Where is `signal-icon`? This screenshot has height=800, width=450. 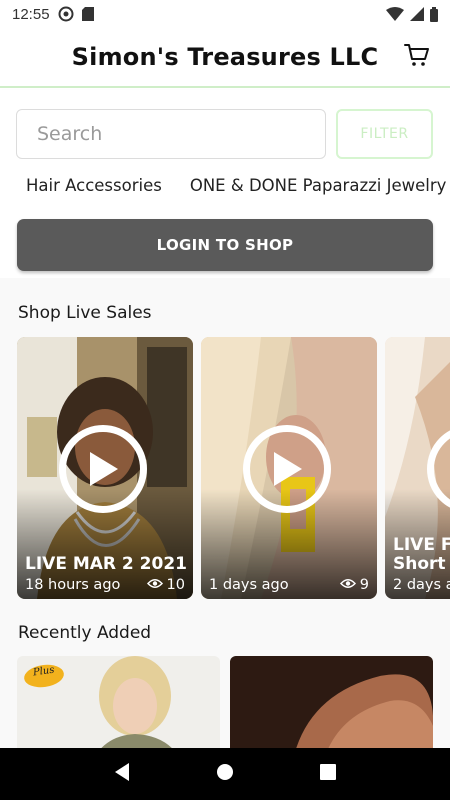 signal-icon is located at coordinates (417, 14).